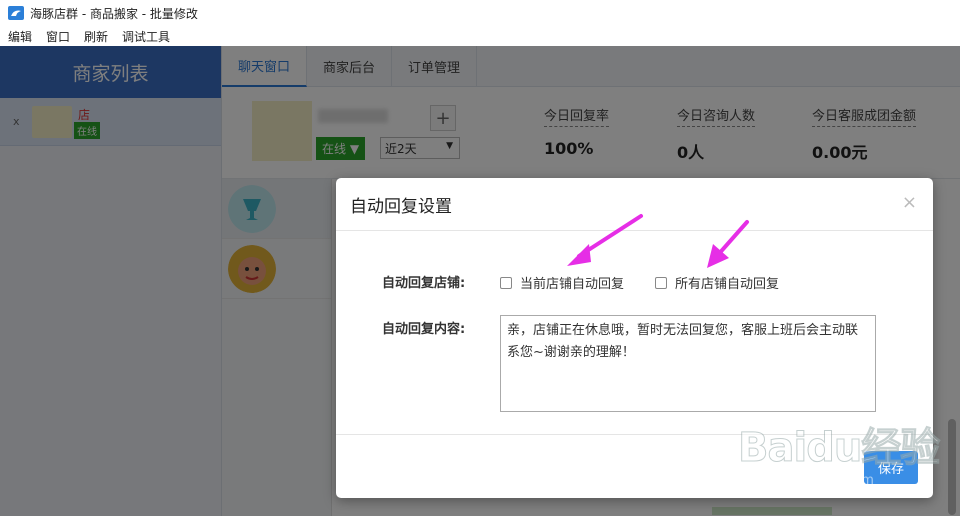  Describe the element at coordinates (727, 284) in the screenshot. I see `all-shops-option-label: 所有店铺自动回复` at that location.